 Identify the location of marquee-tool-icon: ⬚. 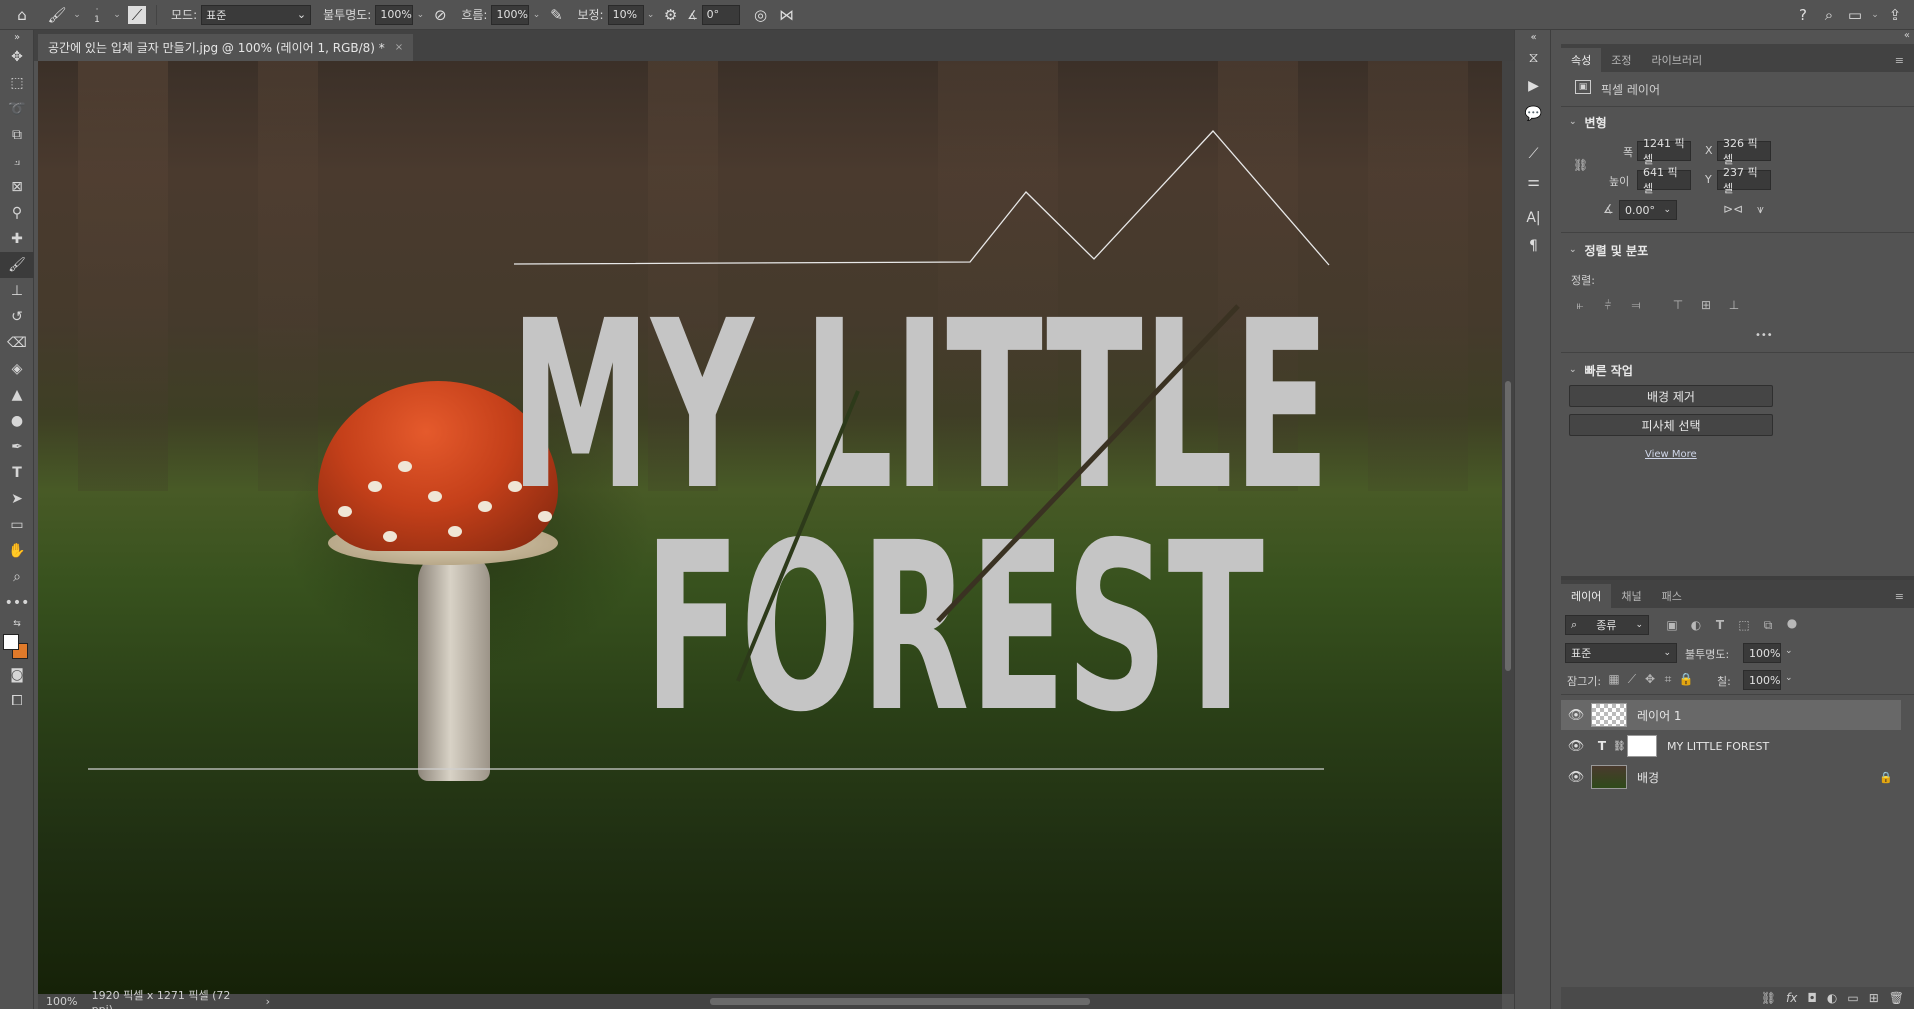
(17, 83).